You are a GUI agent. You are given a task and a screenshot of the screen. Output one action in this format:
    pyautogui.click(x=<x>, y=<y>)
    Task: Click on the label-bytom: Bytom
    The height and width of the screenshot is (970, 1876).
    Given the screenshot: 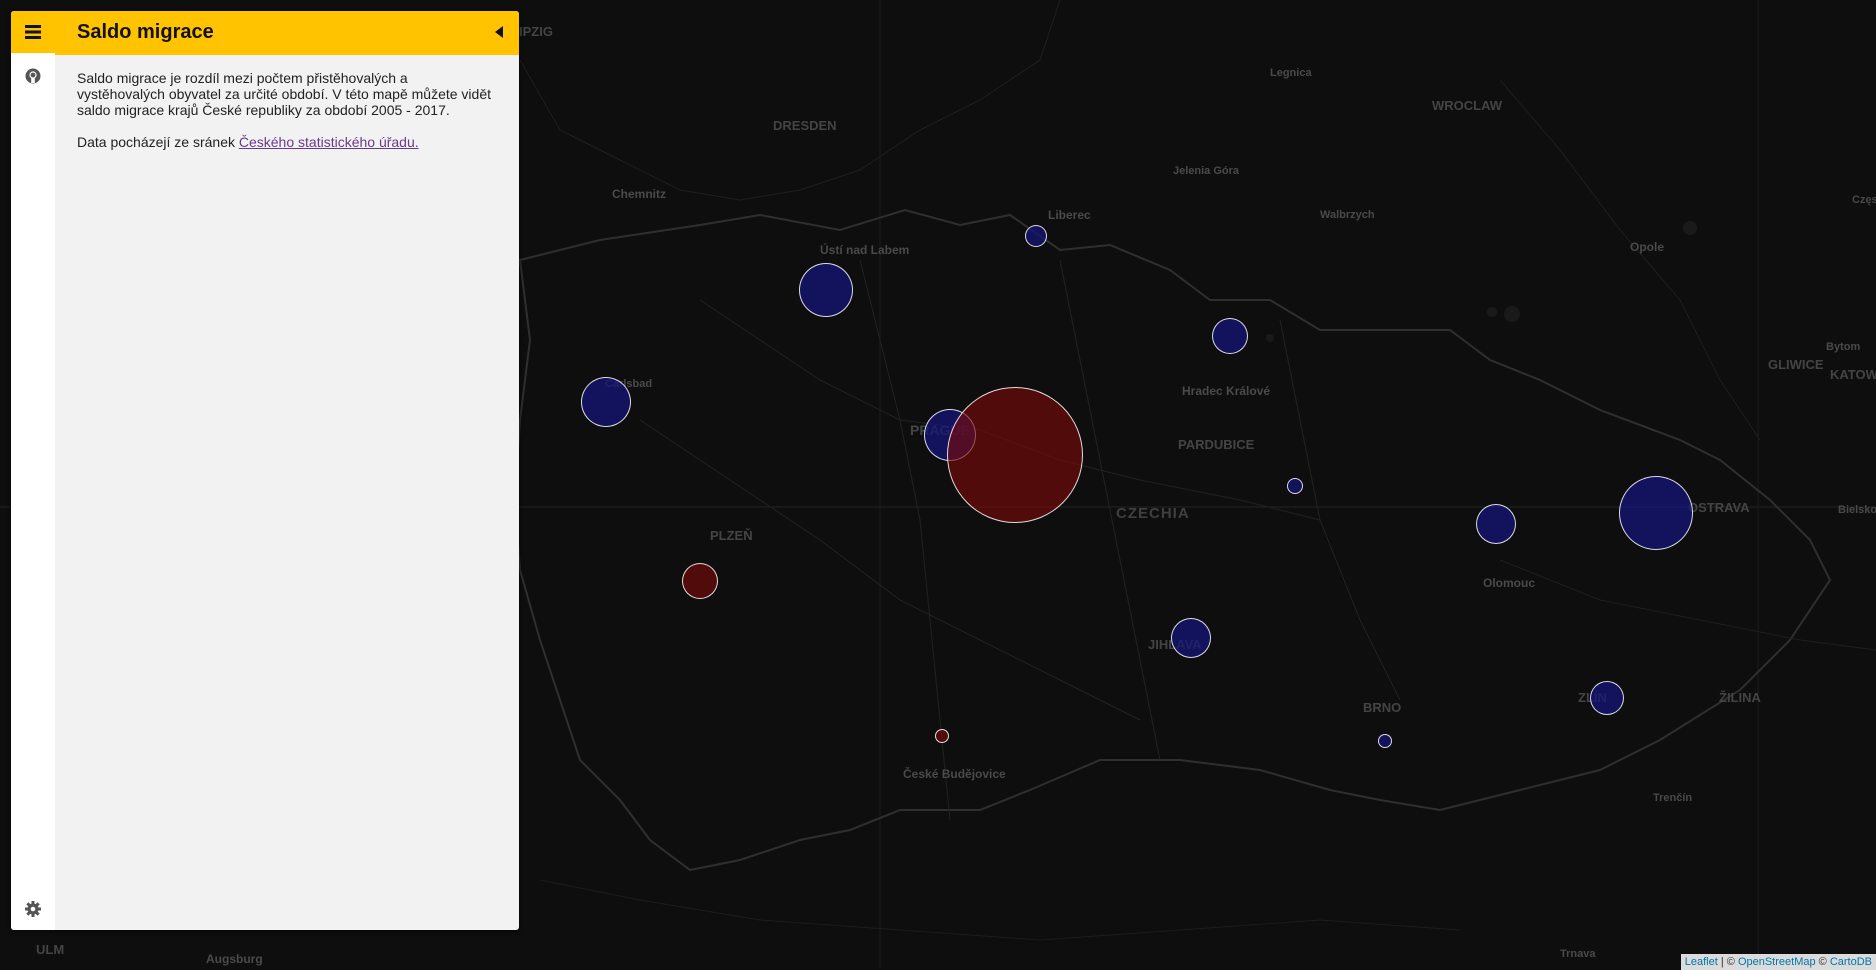 What is the action you would take?
    pyautogui.click(x=1843, y=347)
    